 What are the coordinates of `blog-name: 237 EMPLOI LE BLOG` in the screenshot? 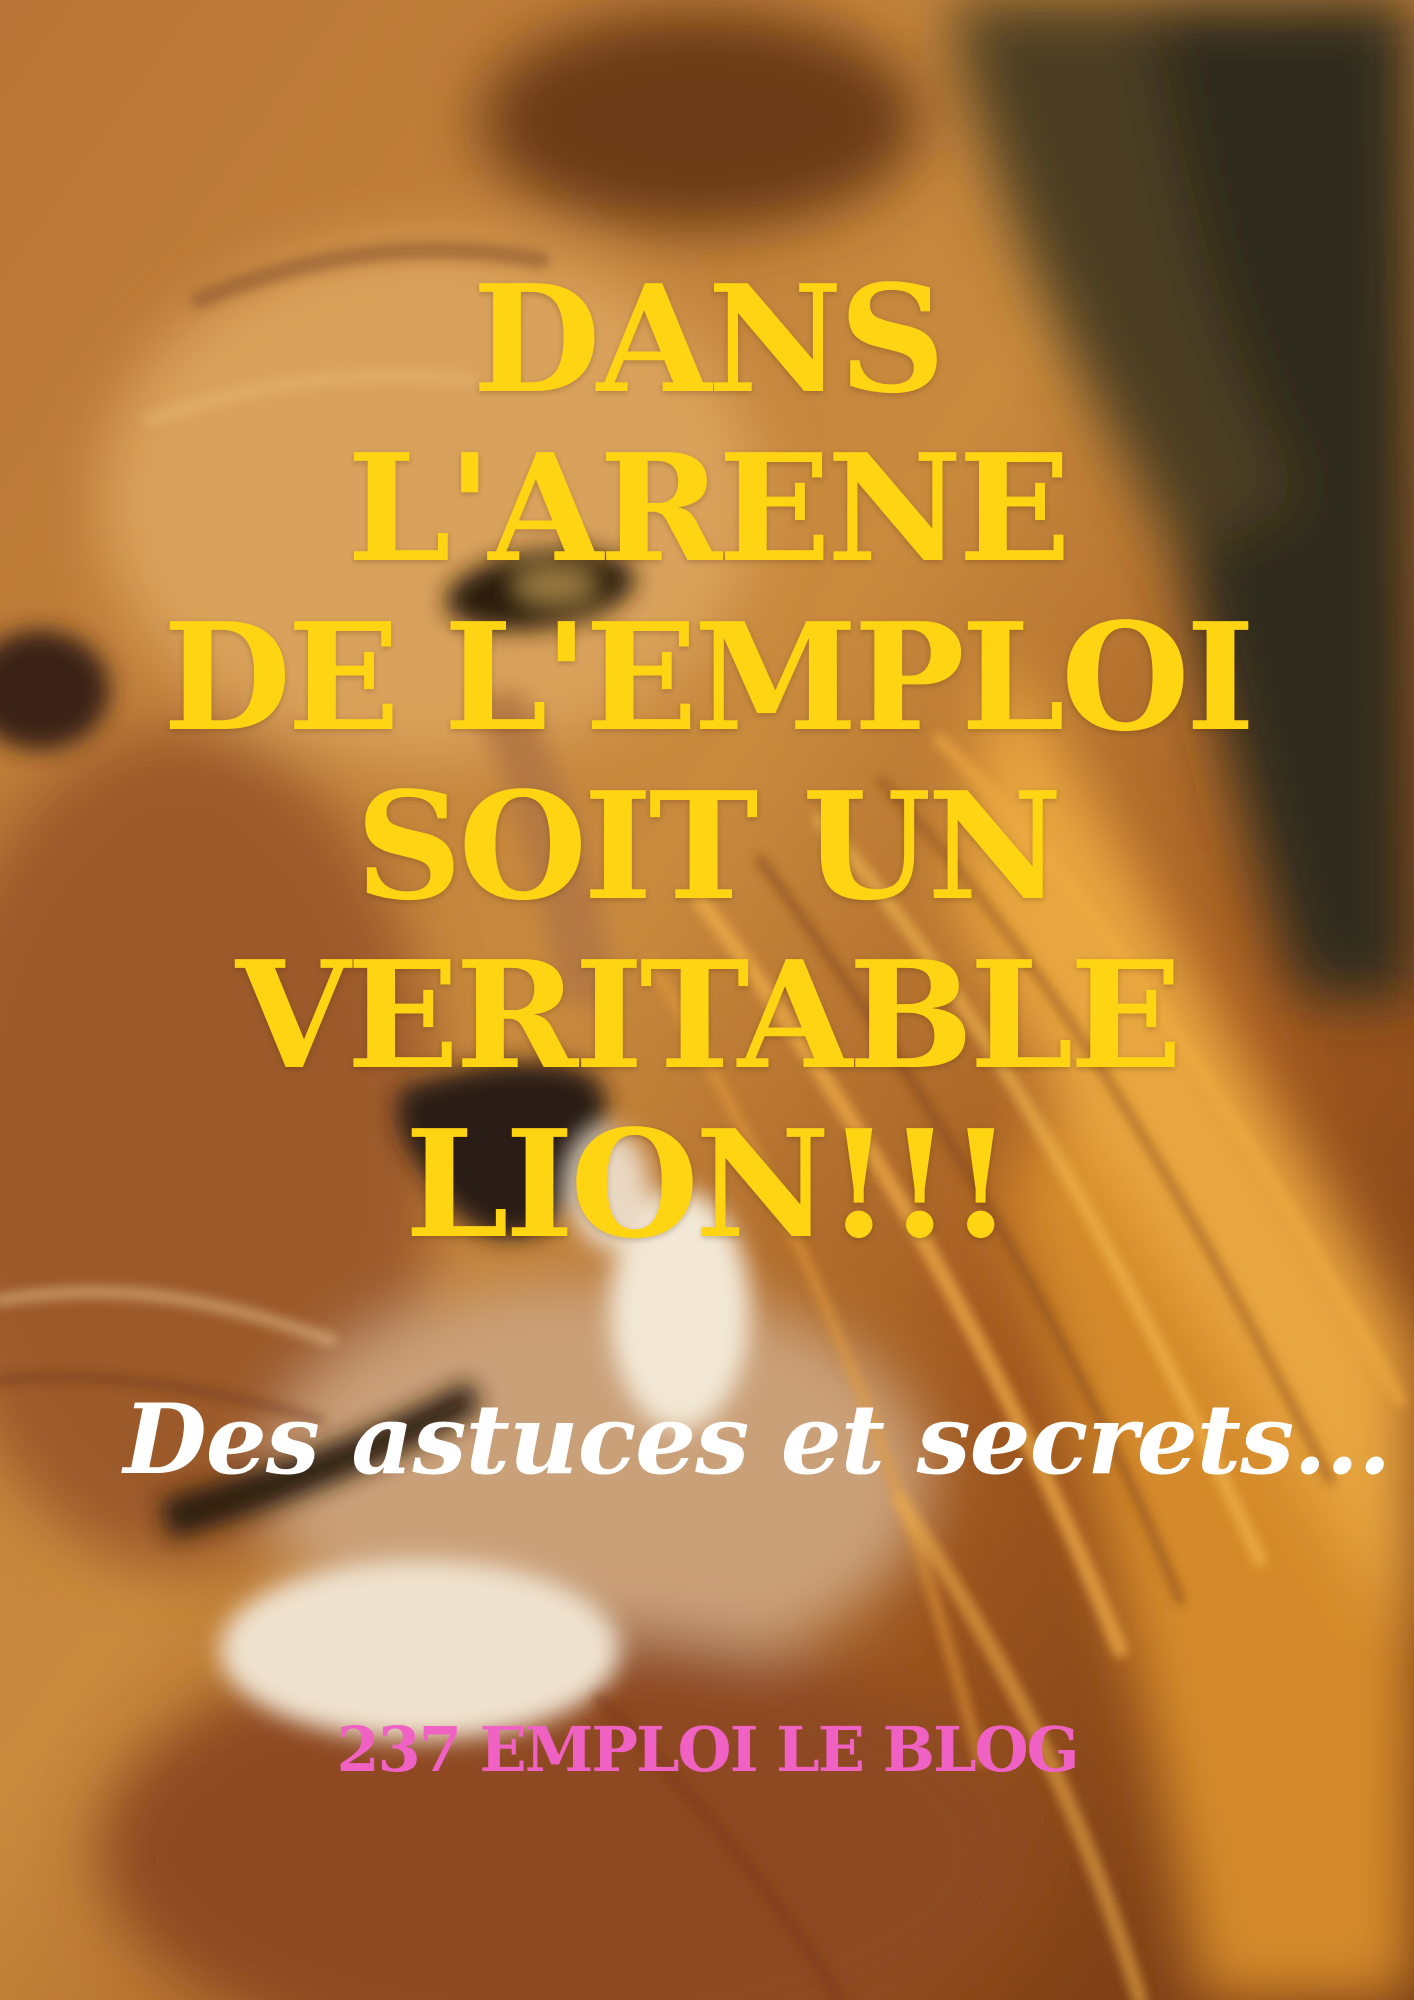 It's located at (707, 1749).